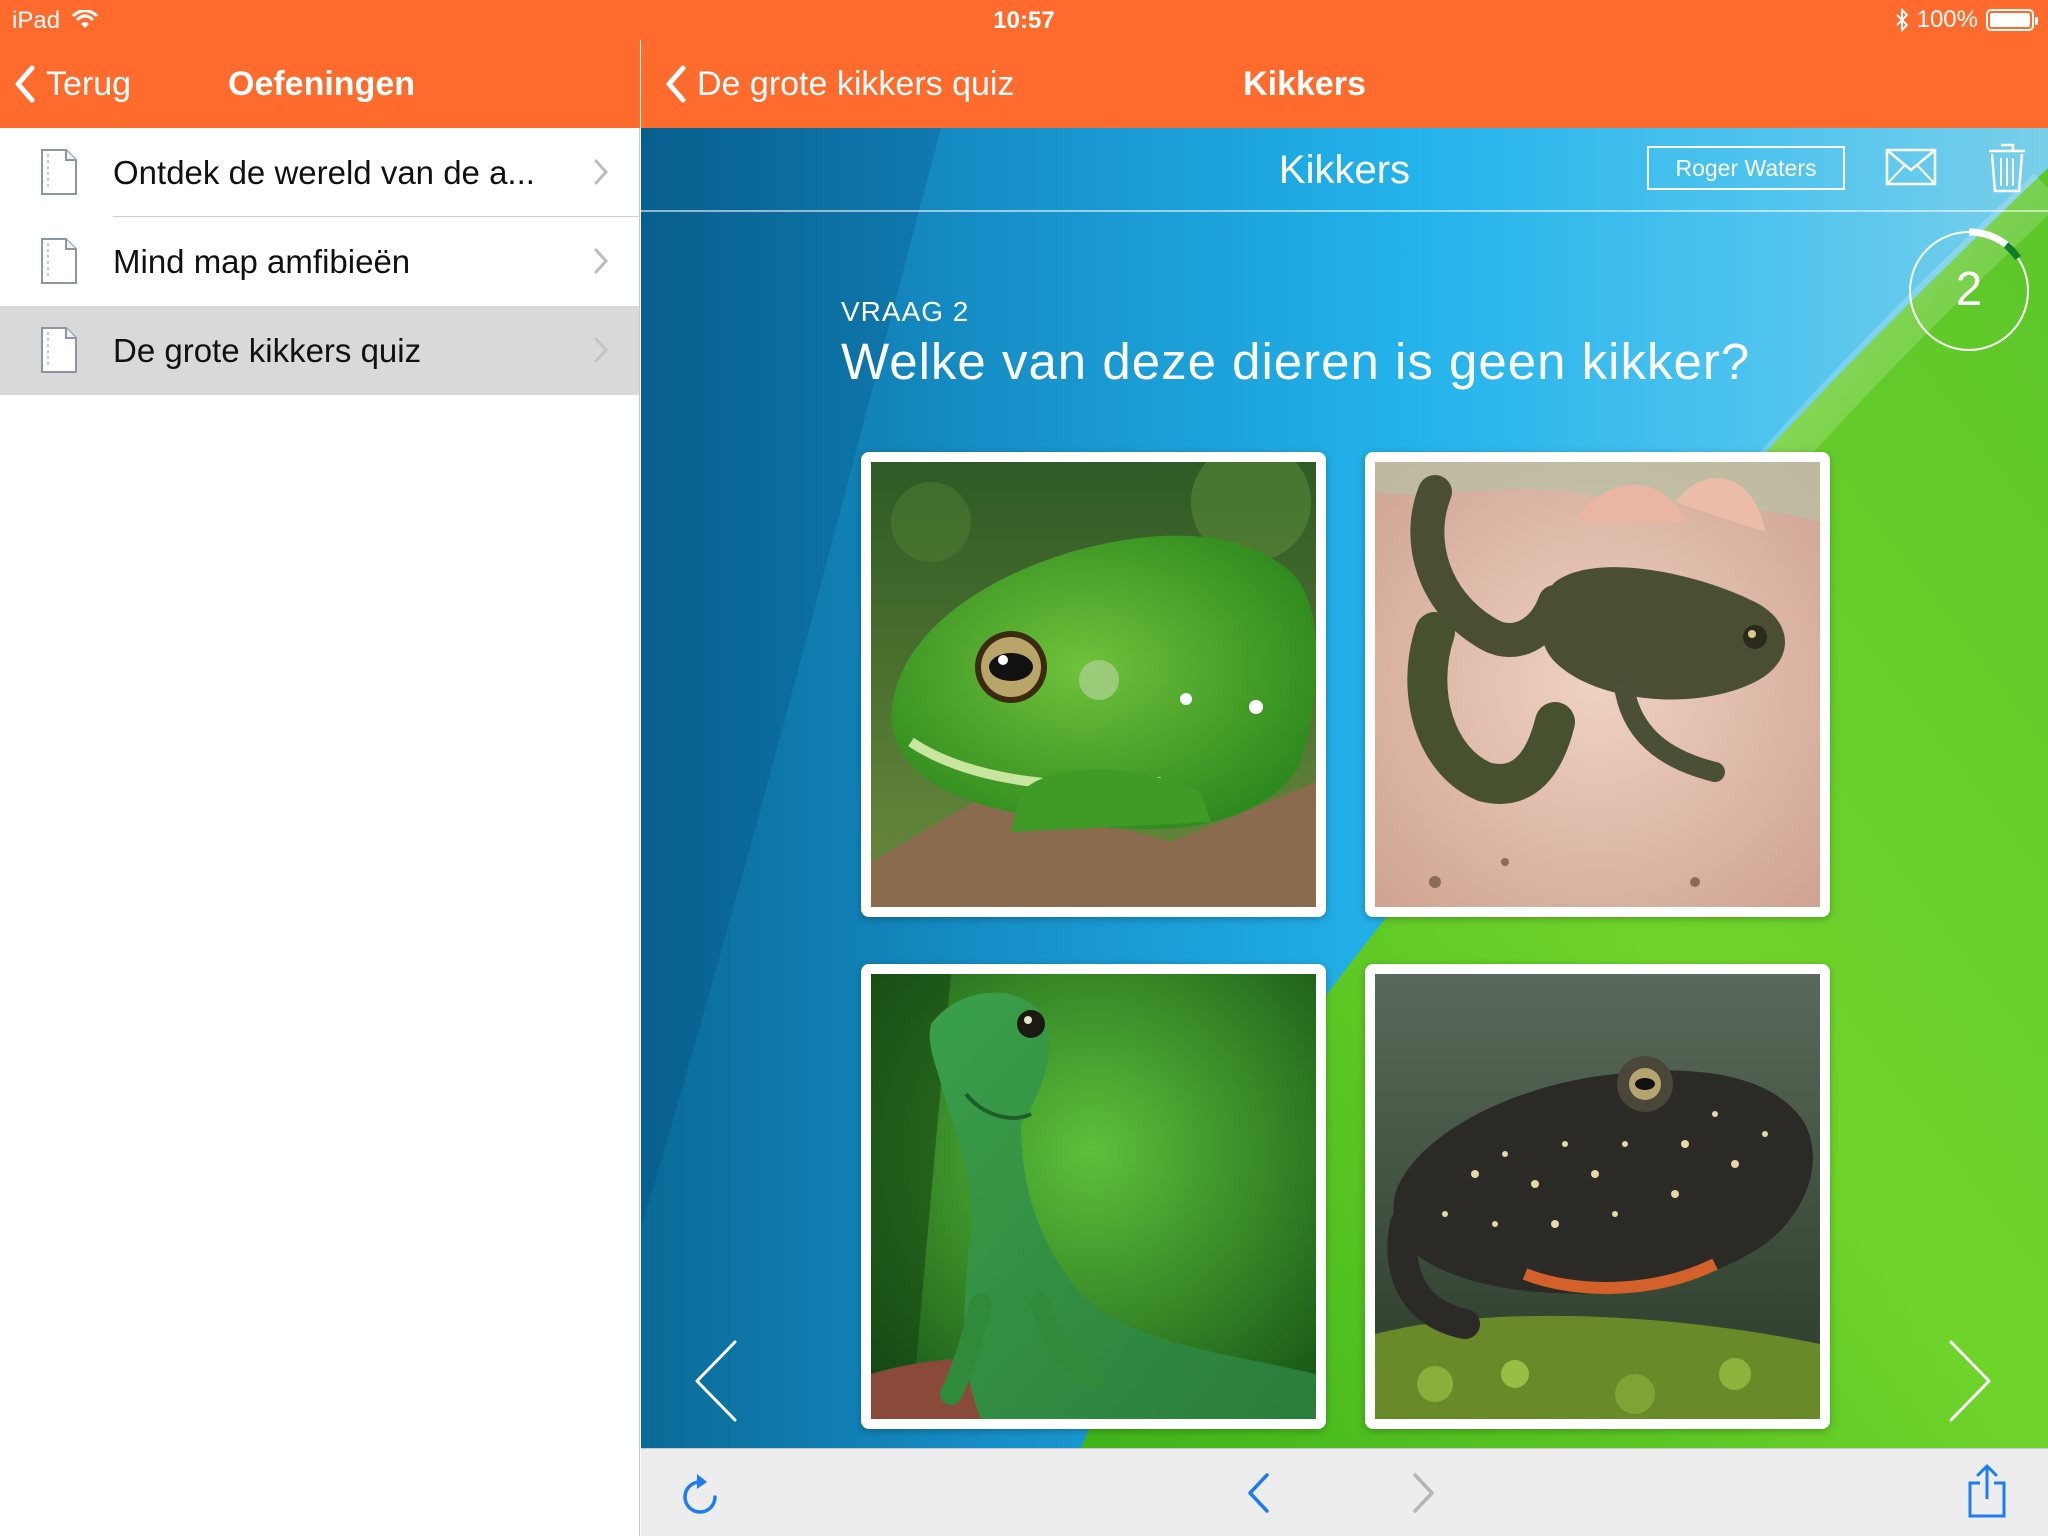  I want to click on forward-arrow-icon, so click(1423, 1493).